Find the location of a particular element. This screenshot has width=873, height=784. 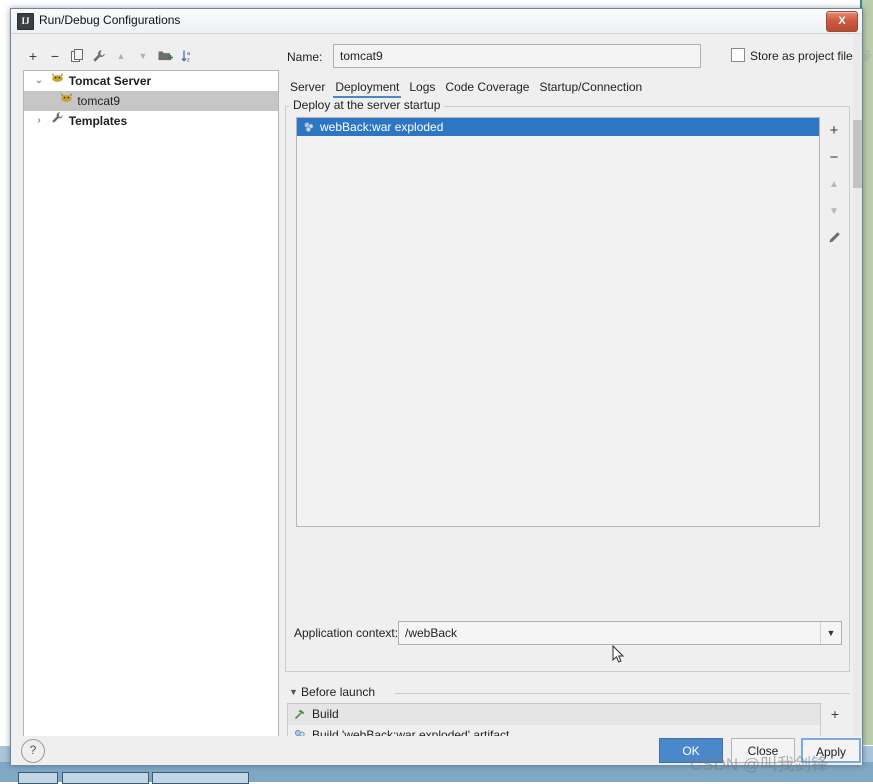

move-down-button: ▼ is located at coordinates (143, 56).